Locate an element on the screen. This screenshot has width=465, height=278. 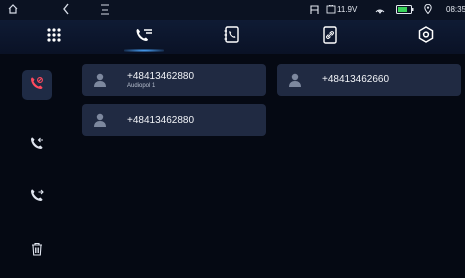
phone-list-icon is located at coordinates (144, 37).